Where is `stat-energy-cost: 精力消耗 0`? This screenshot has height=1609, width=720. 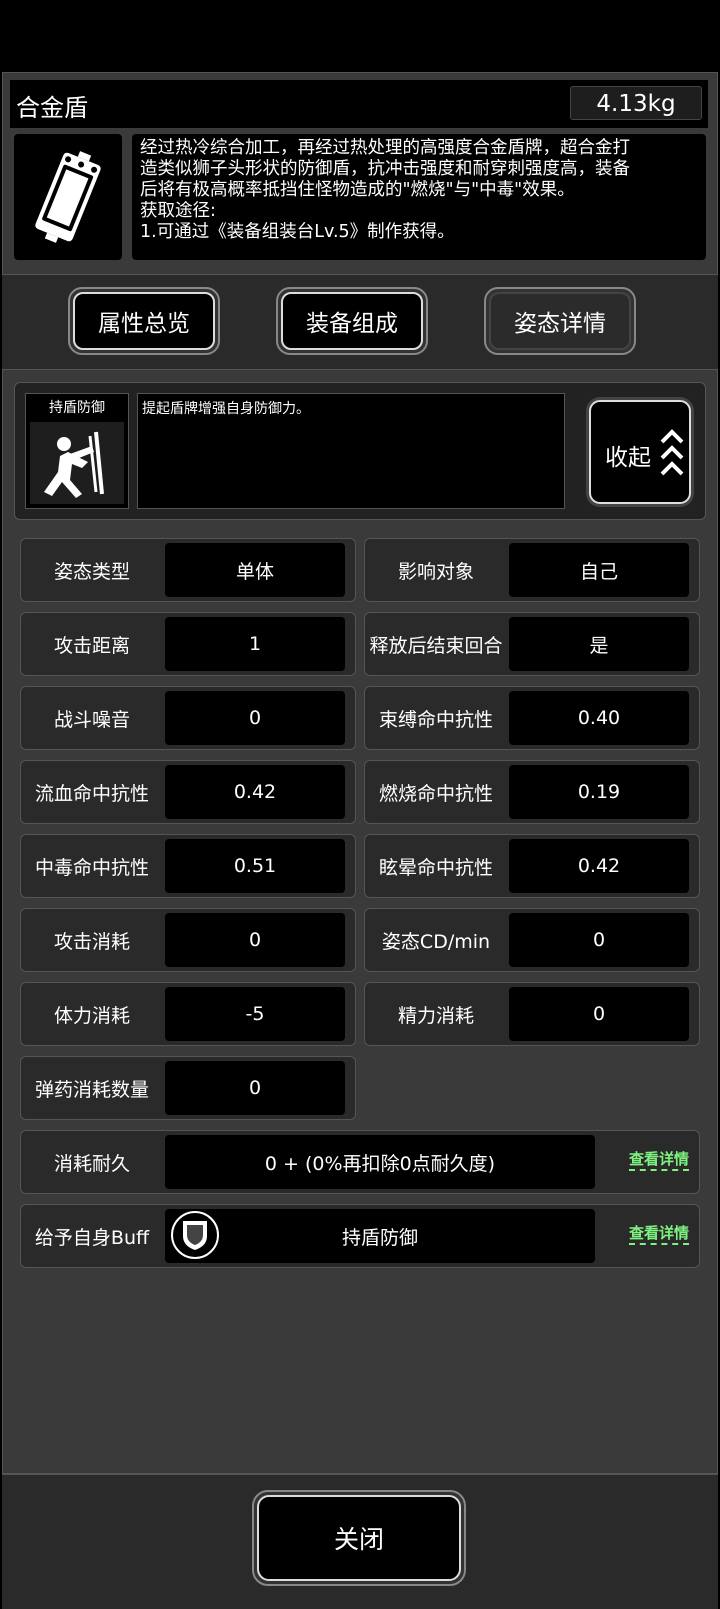 stat-energy-cost: 精力消耗 0 is located at coordinates (532, 1014).